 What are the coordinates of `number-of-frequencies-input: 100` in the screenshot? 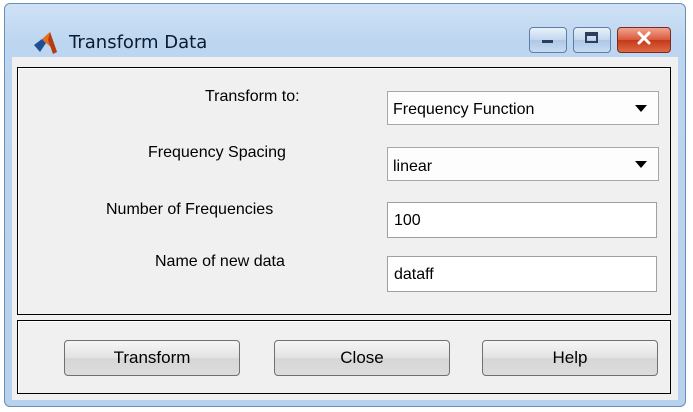 It's located at (522, 220).